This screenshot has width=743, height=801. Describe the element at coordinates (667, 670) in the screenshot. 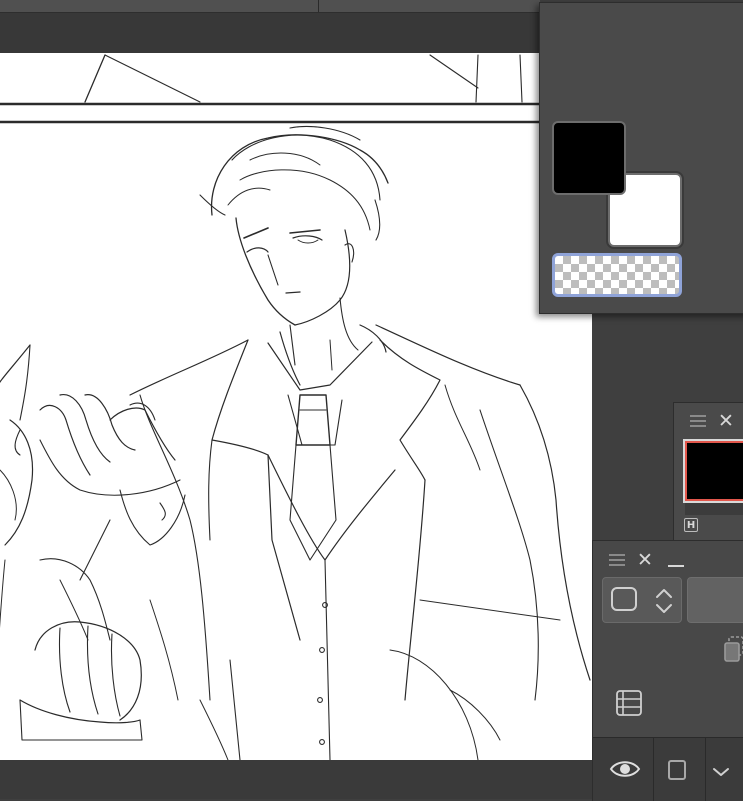

I see `layer-panel: ✕` at that location.